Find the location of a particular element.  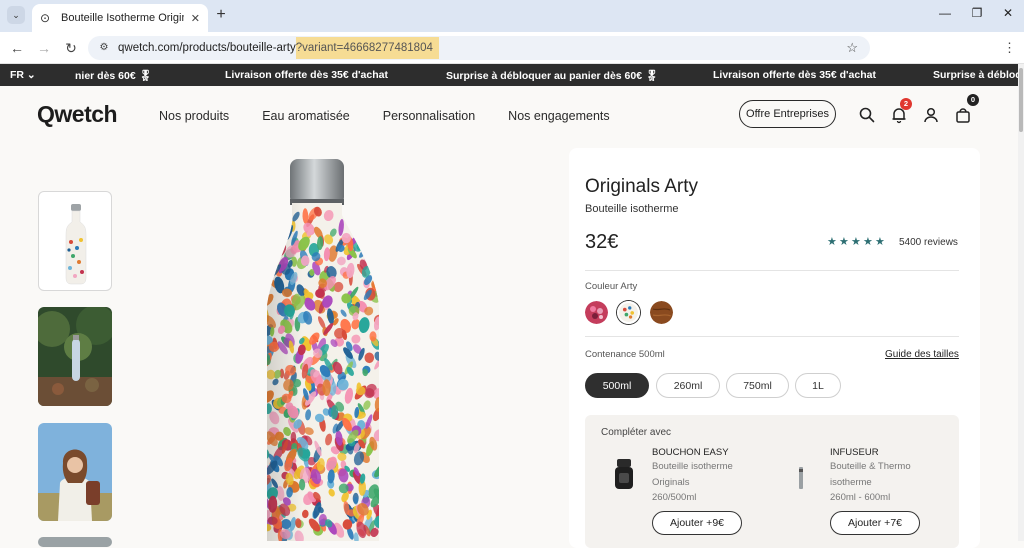

model-photo-image is located at coordinates (75, 472).